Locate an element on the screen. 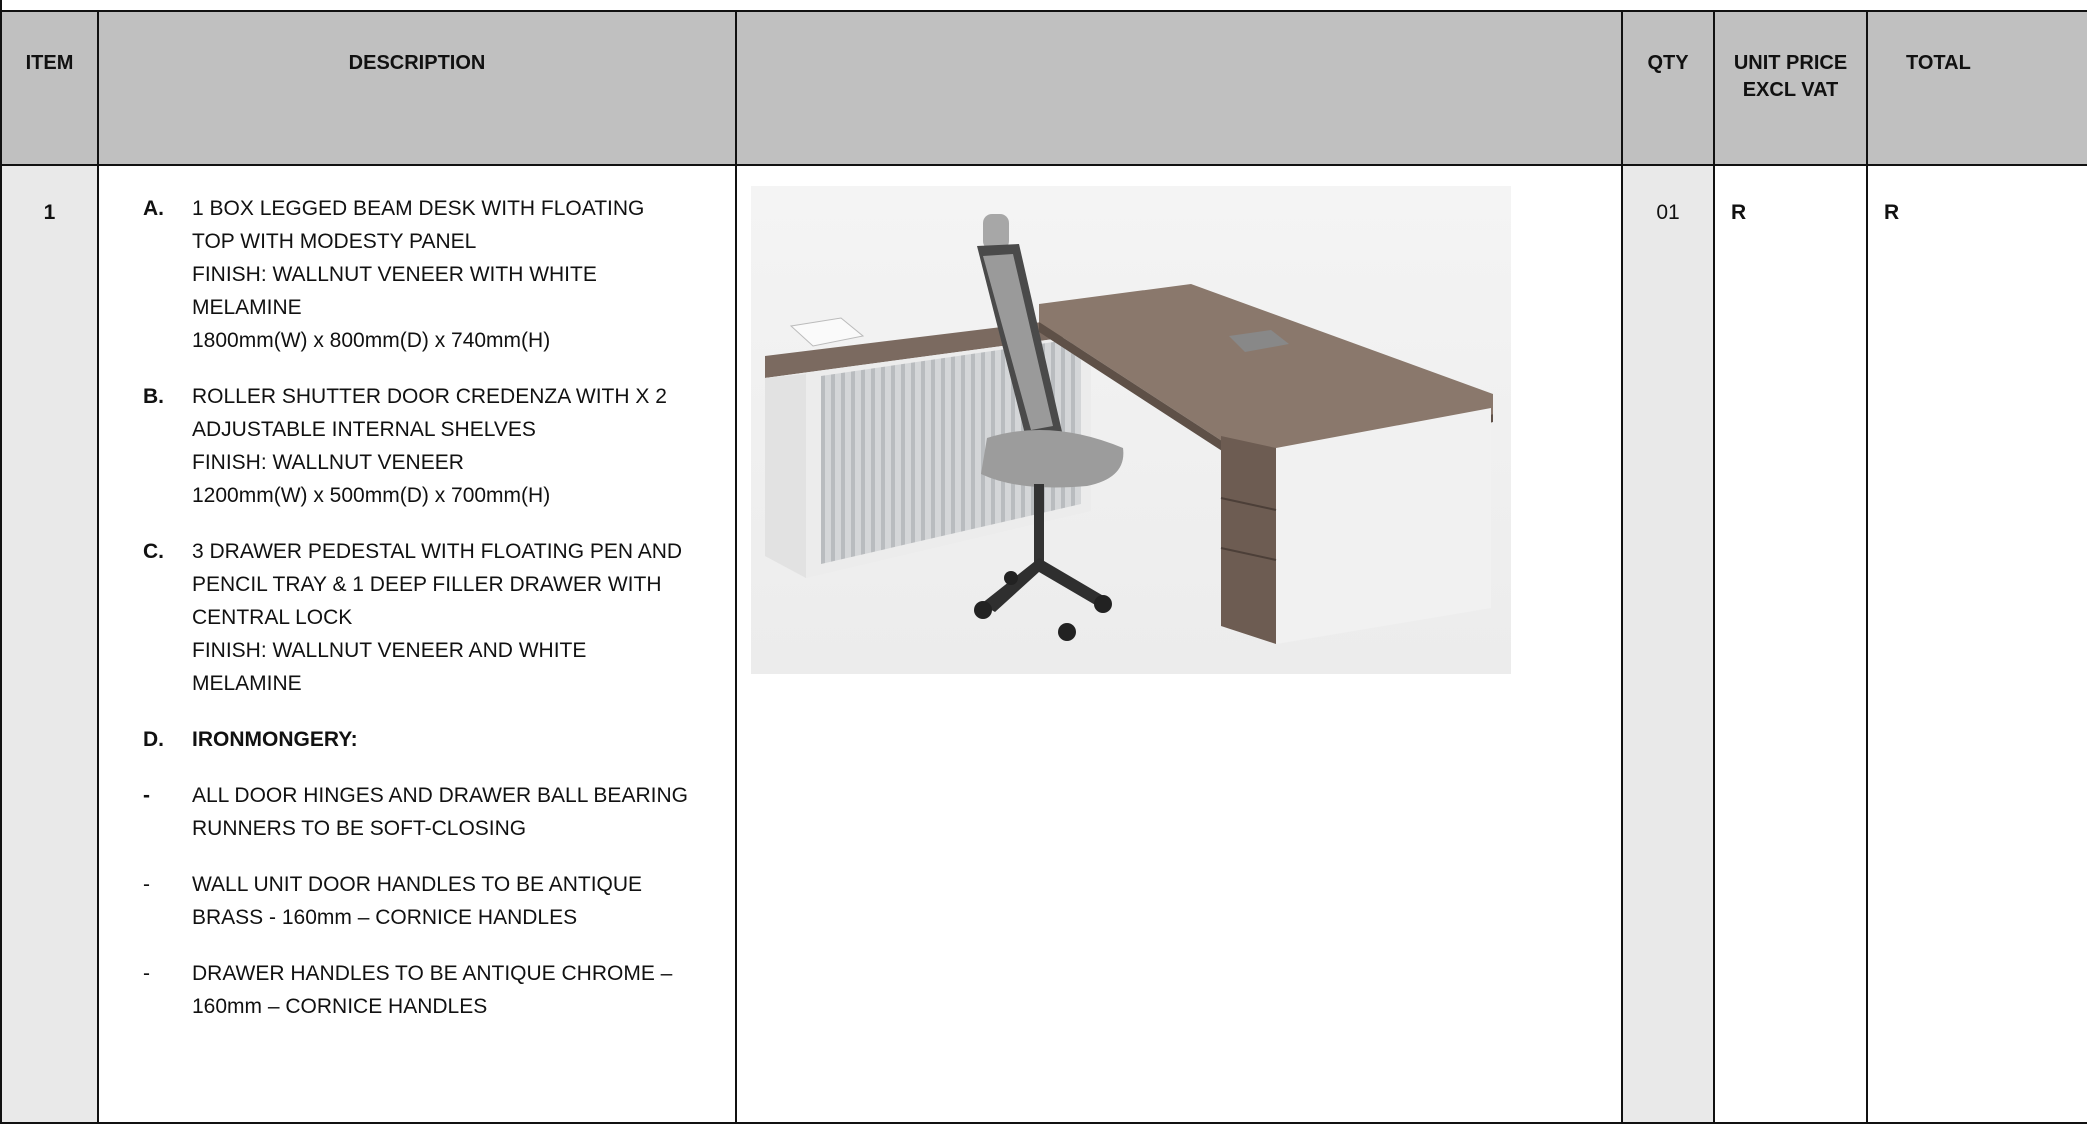 Image resolution: width=2087 pixels, height=1124 pixels. qty-value: 01 is located at coordinates (1668, 644).